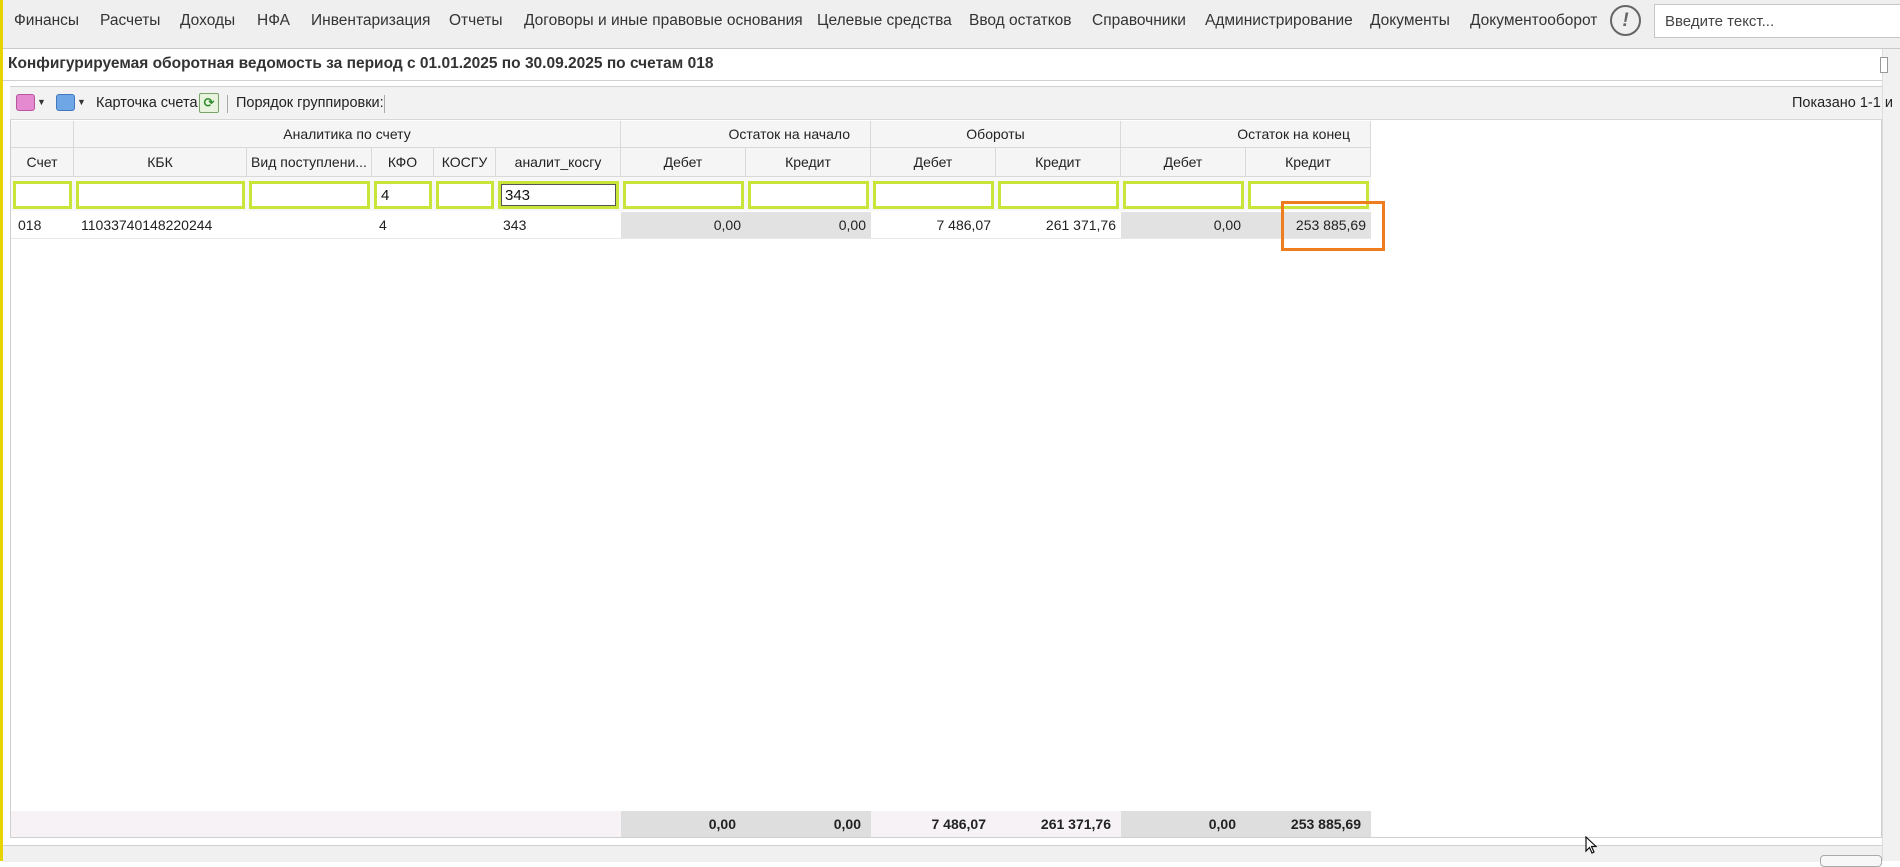  Describe the element at coordinates (808, 162) in the screenshot. I see `column-header-opening-credit: Кредит` at that location.